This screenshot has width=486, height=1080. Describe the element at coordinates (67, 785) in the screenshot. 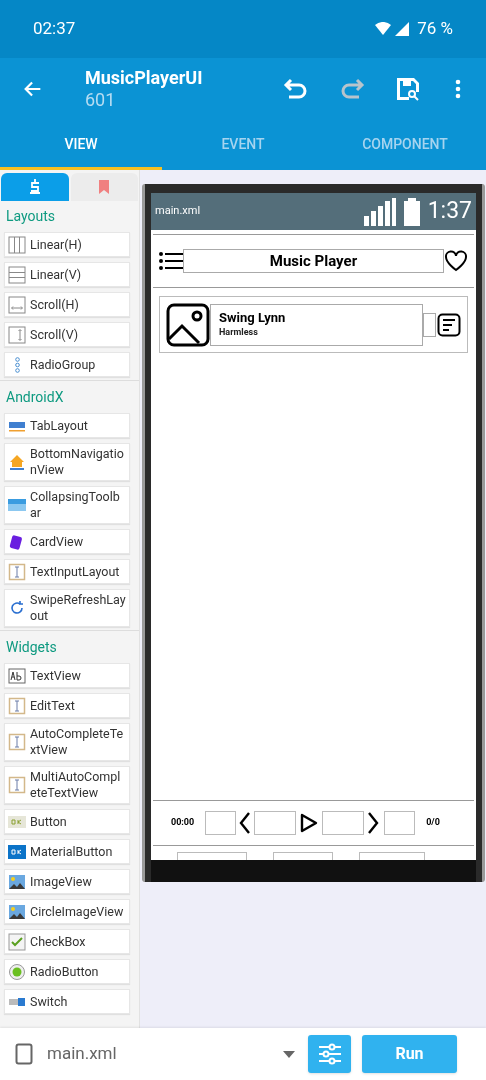

I see `palette-item: MultiAutoCompleteTextView` at that location.